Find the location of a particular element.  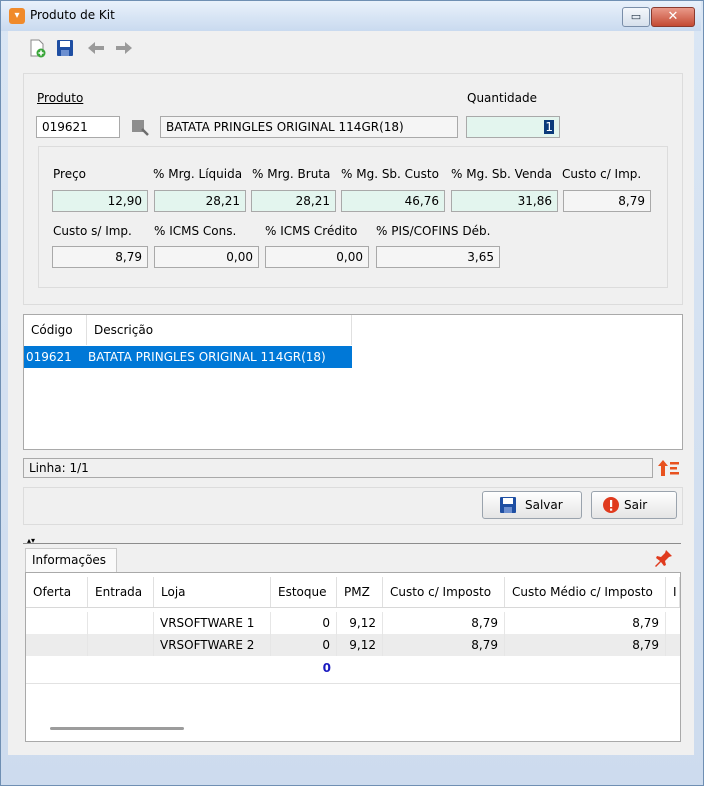

quantidade-value: 1 is located at coordinates (549, 127).